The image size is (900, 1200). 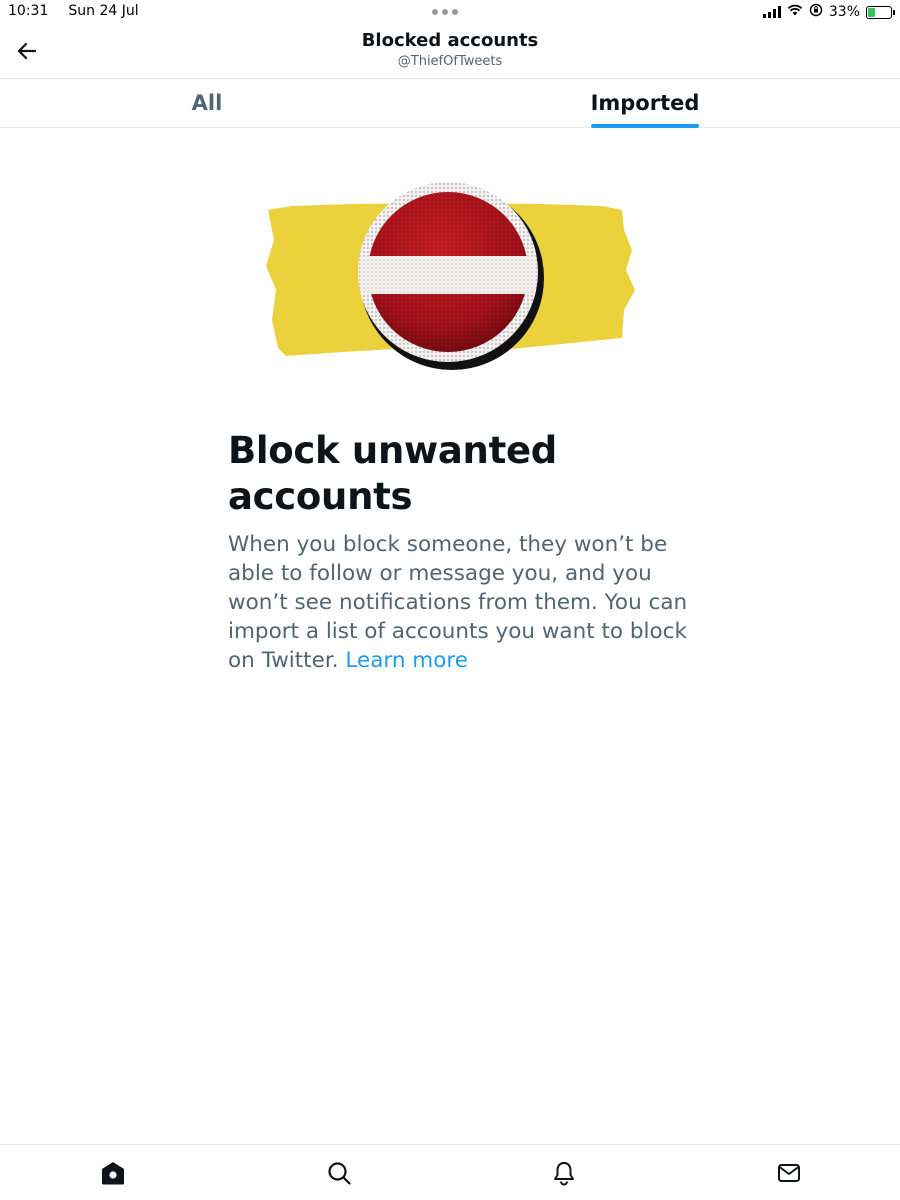 What do you see at coordinates (103, 11) in the screenshot?
I see `status-date: Sun 24 Jul` at bounding box center [103, 11].